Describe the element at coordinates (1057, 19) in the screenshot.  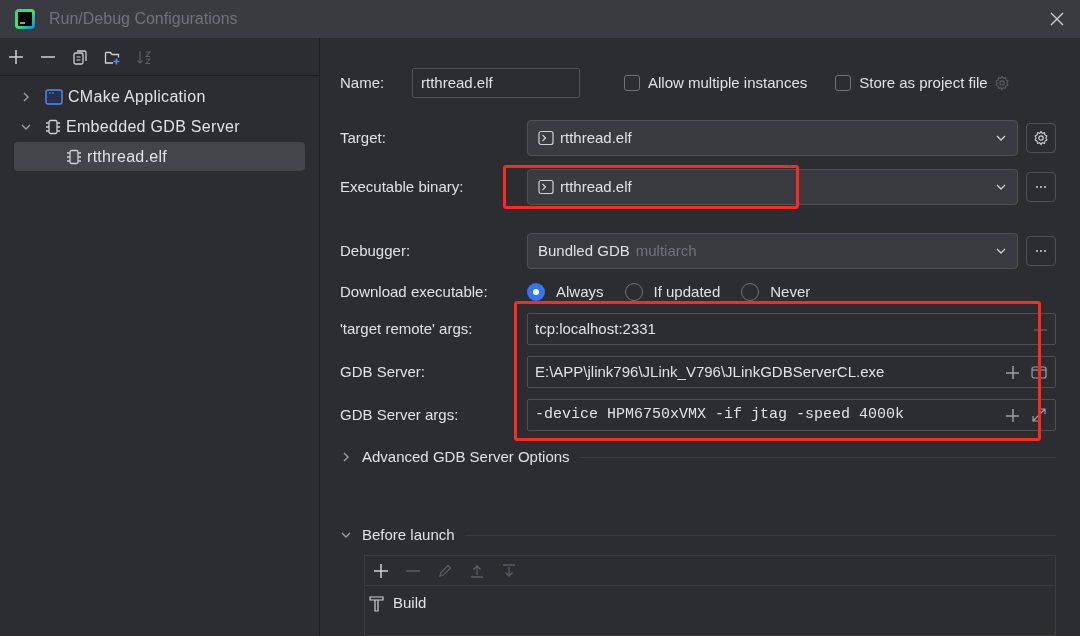
I see `close-icon` at that location.